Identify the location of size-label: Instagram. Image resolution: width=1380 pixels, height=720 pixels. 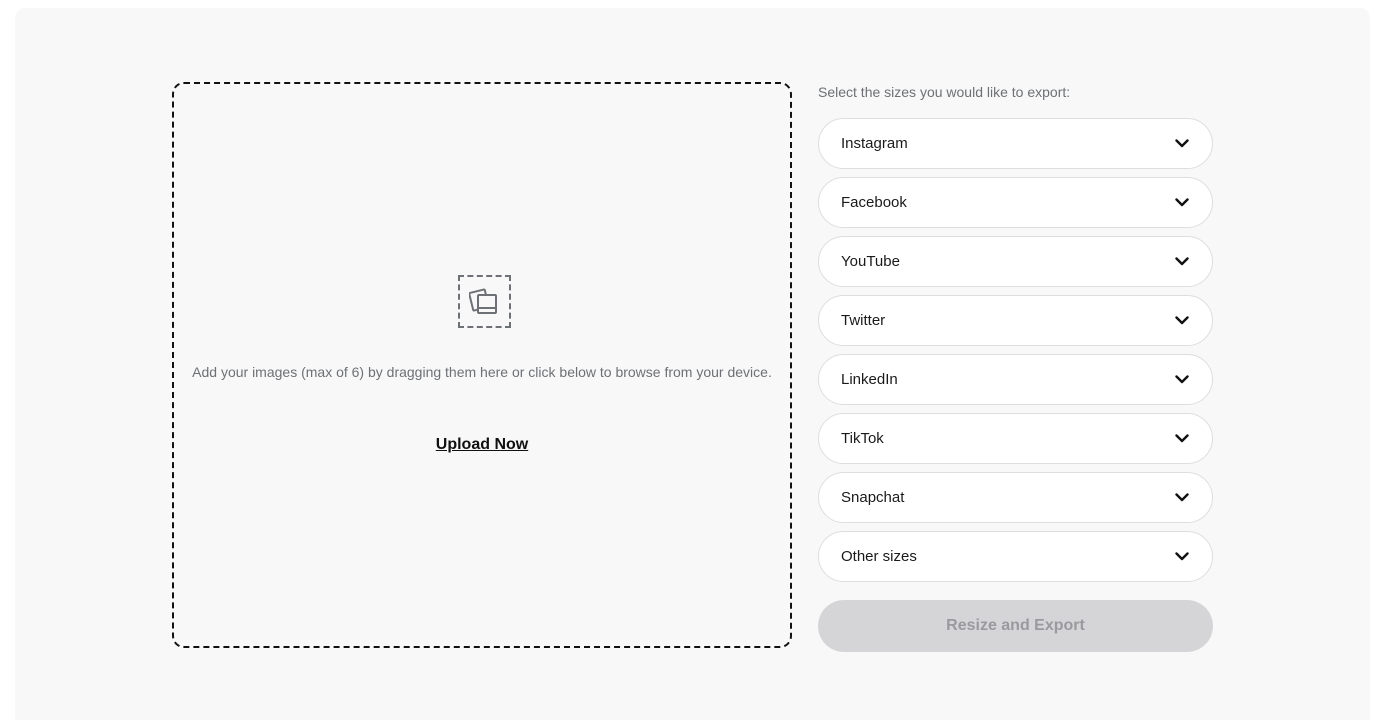
(874, 143).